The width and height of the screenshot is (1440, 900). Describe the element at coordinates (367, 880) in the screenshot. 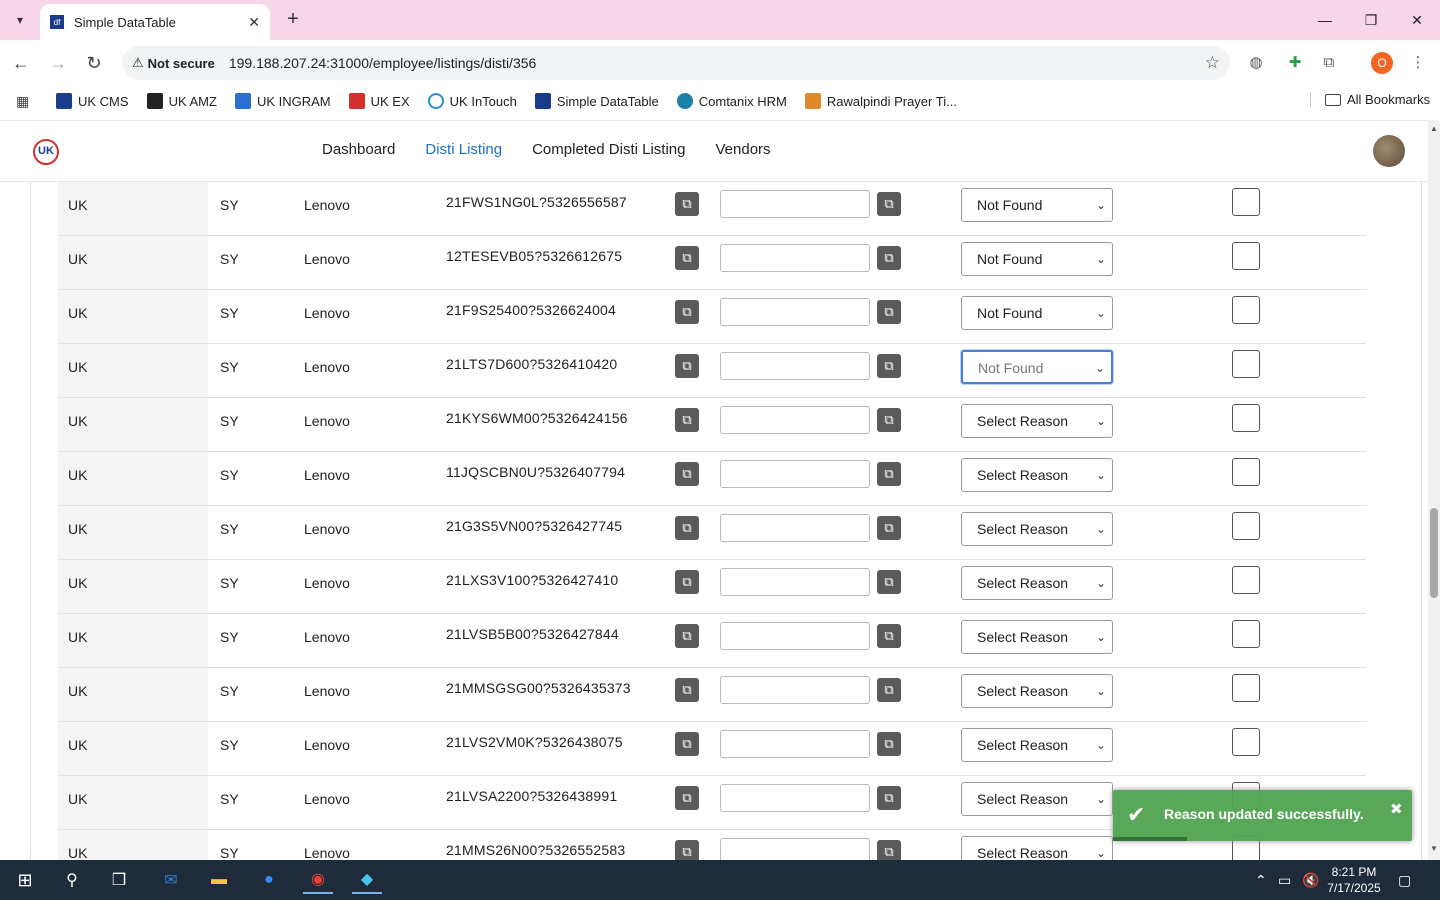

I see `app-diamond-icon: ◆` at that location.